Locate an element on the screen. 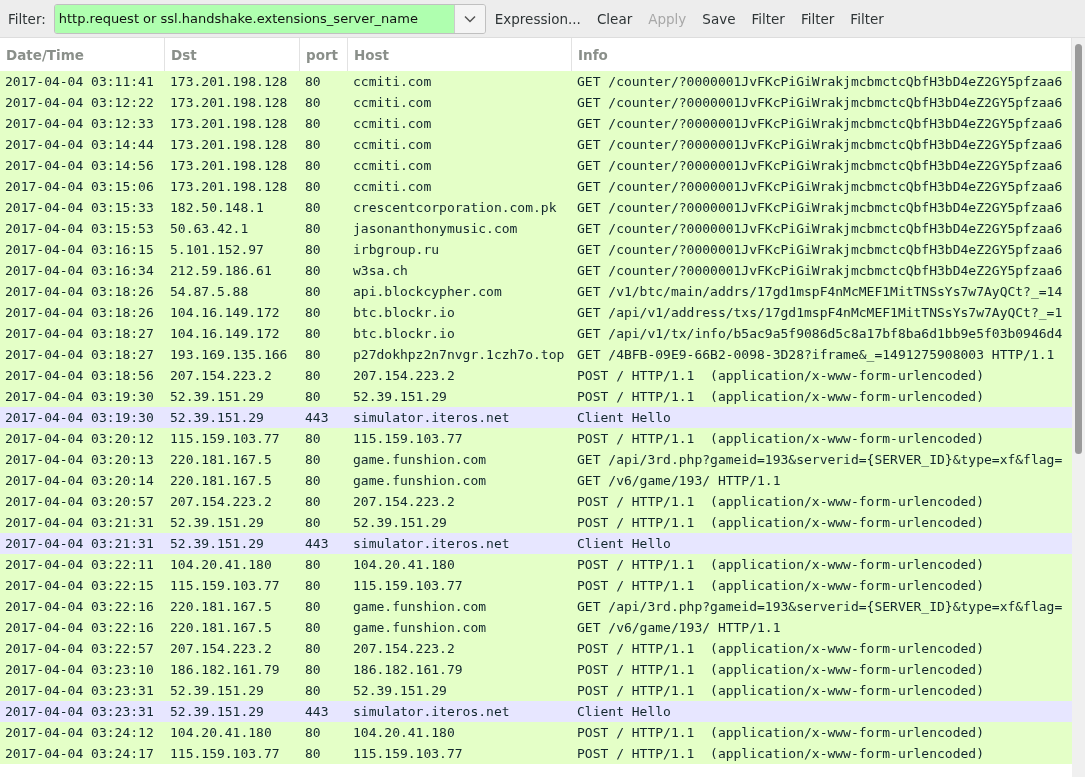  table-cell-text: 2017-04-04 03:20:14 is located at coordinates (79, 480).